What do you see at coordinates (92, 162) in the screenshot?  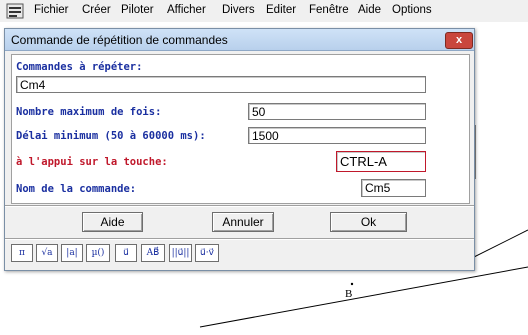 I see `key-label: à l'appui sur la touche:` at bounding box center [92, 162].